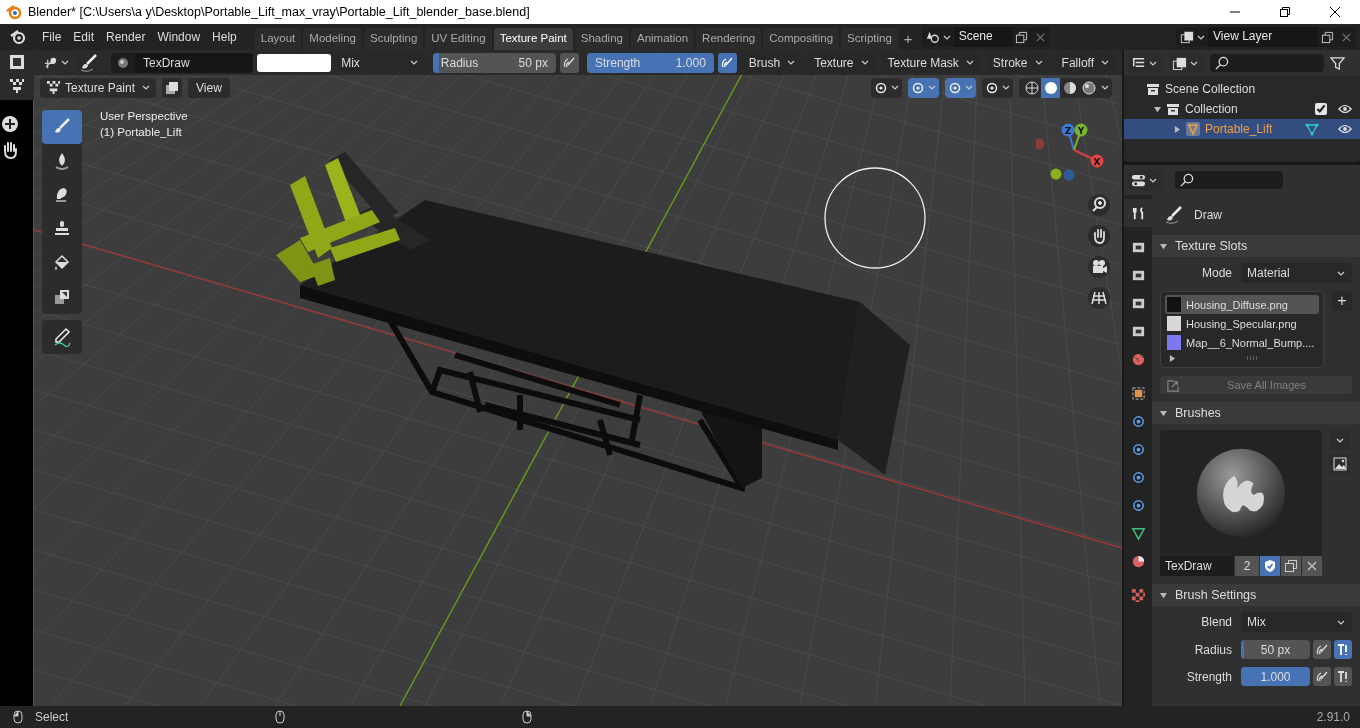  Describe the element at coordinates (141, 132) in the screenshot. I see `object-name: (1) Portable_Lift` at that location.